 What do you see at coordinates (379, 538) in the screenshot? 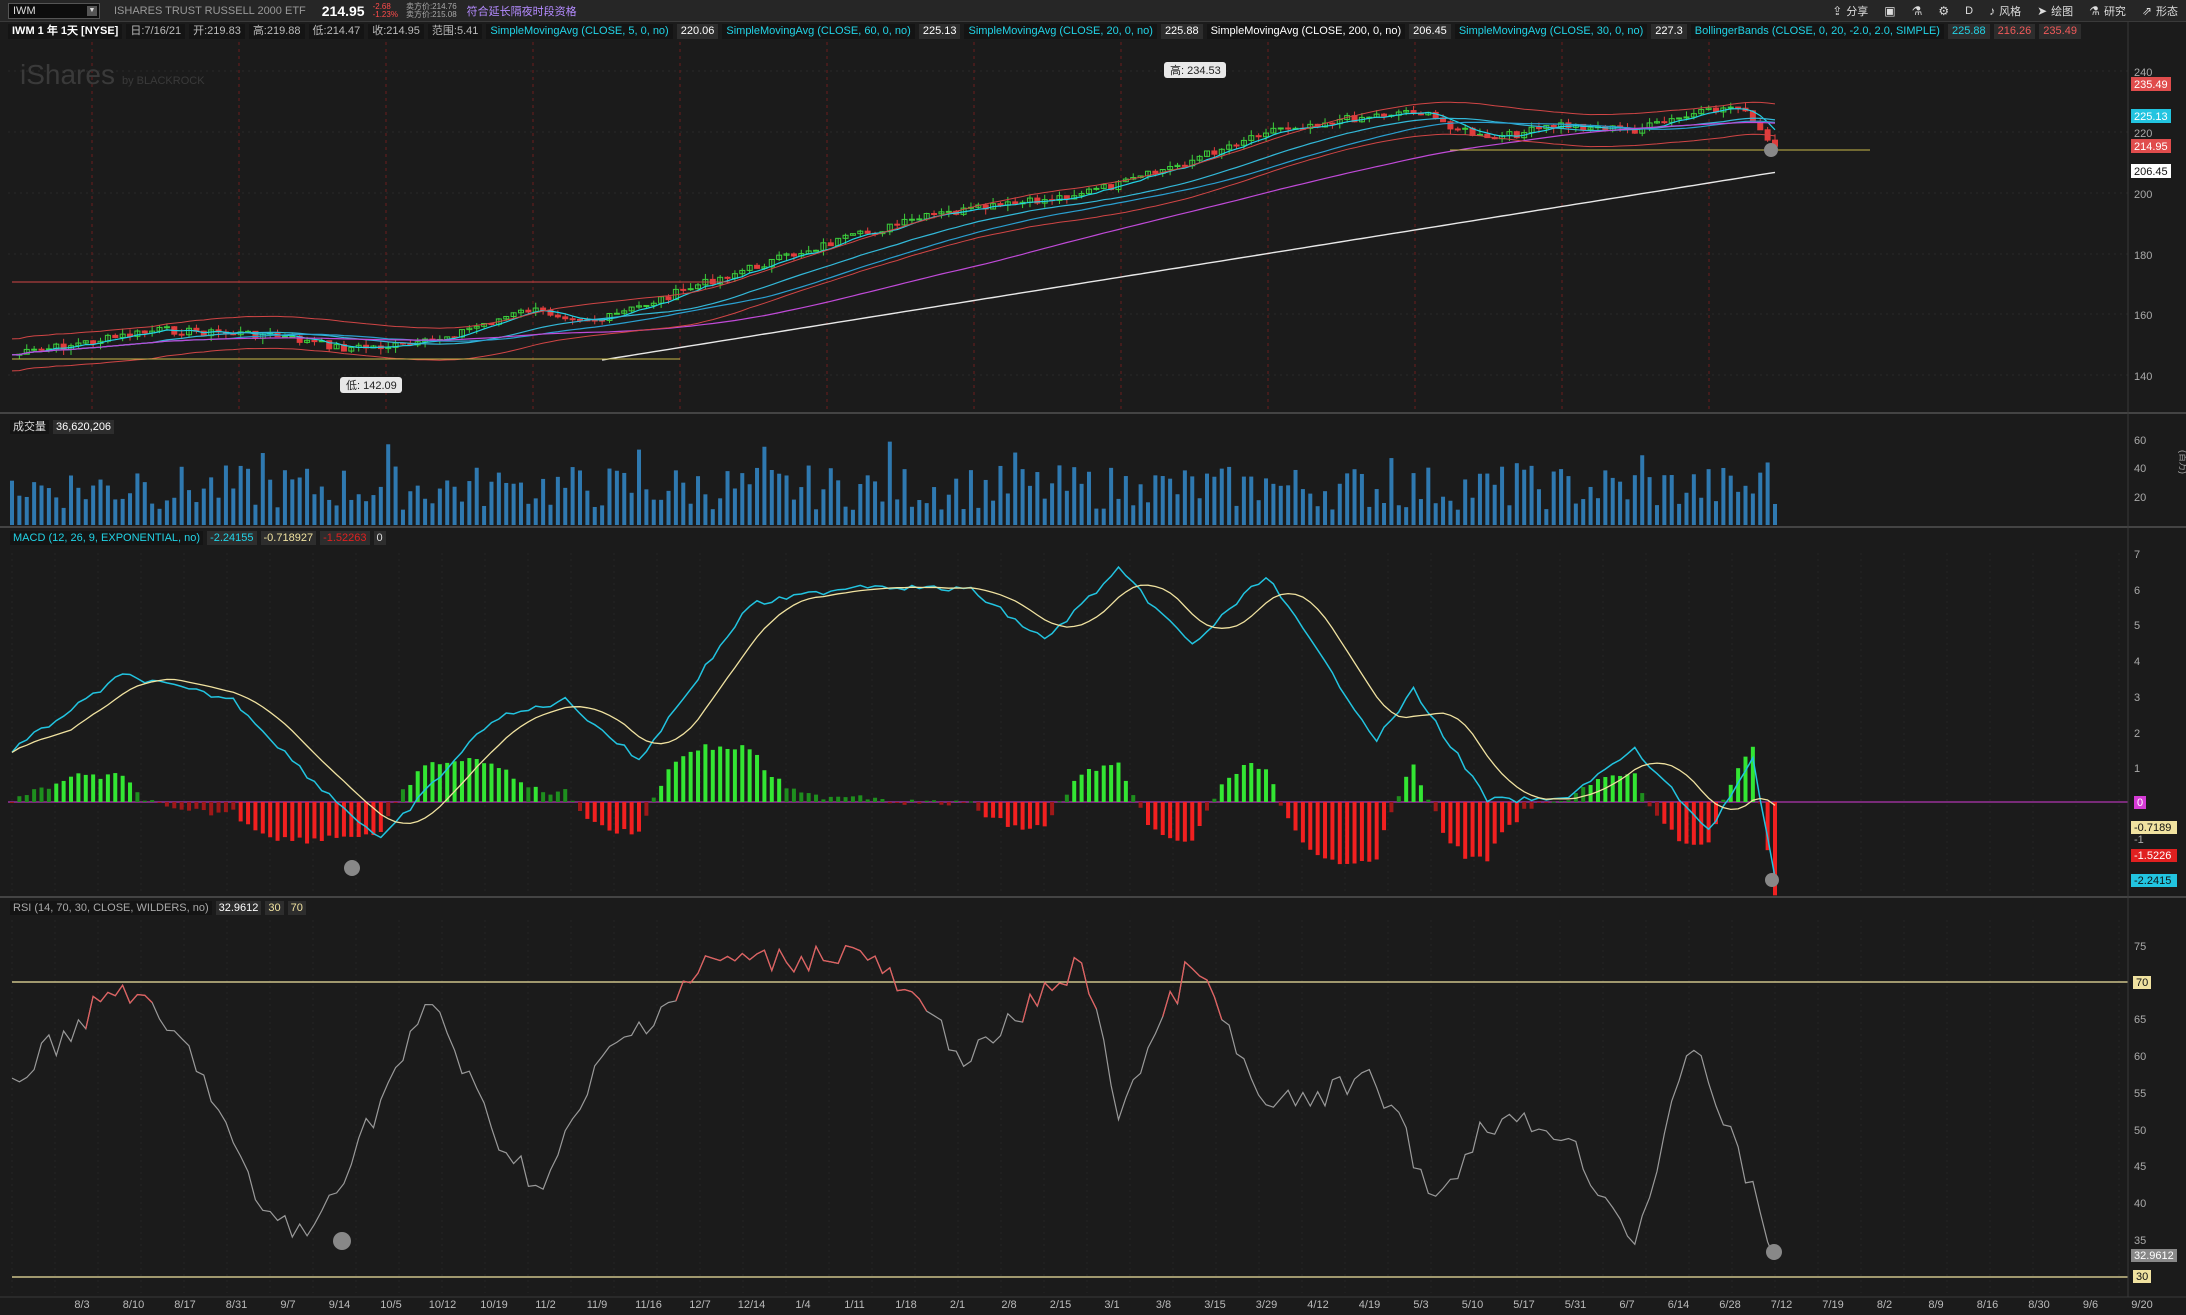
I see `macd-zero-value: 0` at bounding box center [379, 538].